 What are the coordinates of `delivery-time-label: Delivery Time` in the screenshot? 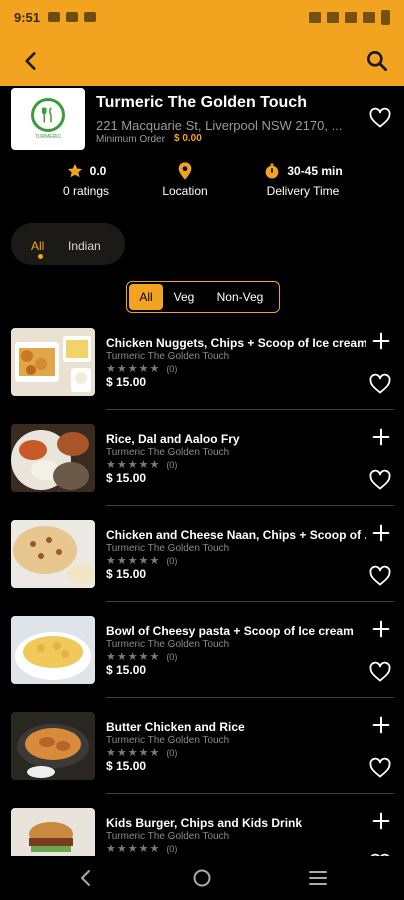 It's located at (303, 191).